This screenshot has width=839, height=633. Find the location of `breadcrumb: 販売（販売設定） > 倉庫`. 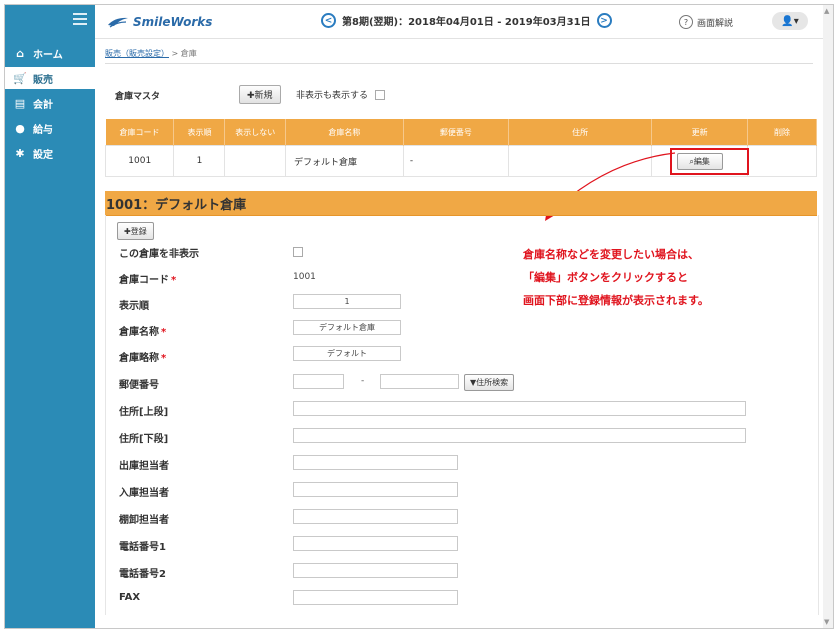

breadcrumb: 販売（販売設定） > 倉庫 is located at coordinates (151, 53).